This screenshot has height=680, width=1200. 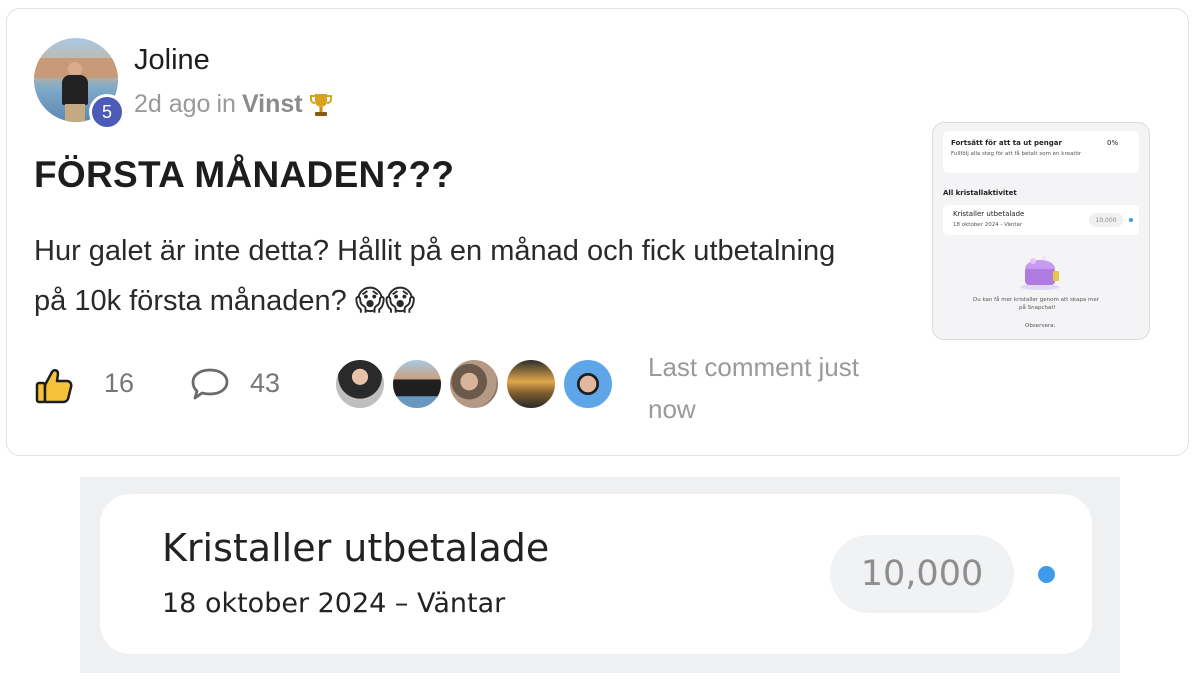 I want to click on comment-count: 43, so click(x=265, y=383).